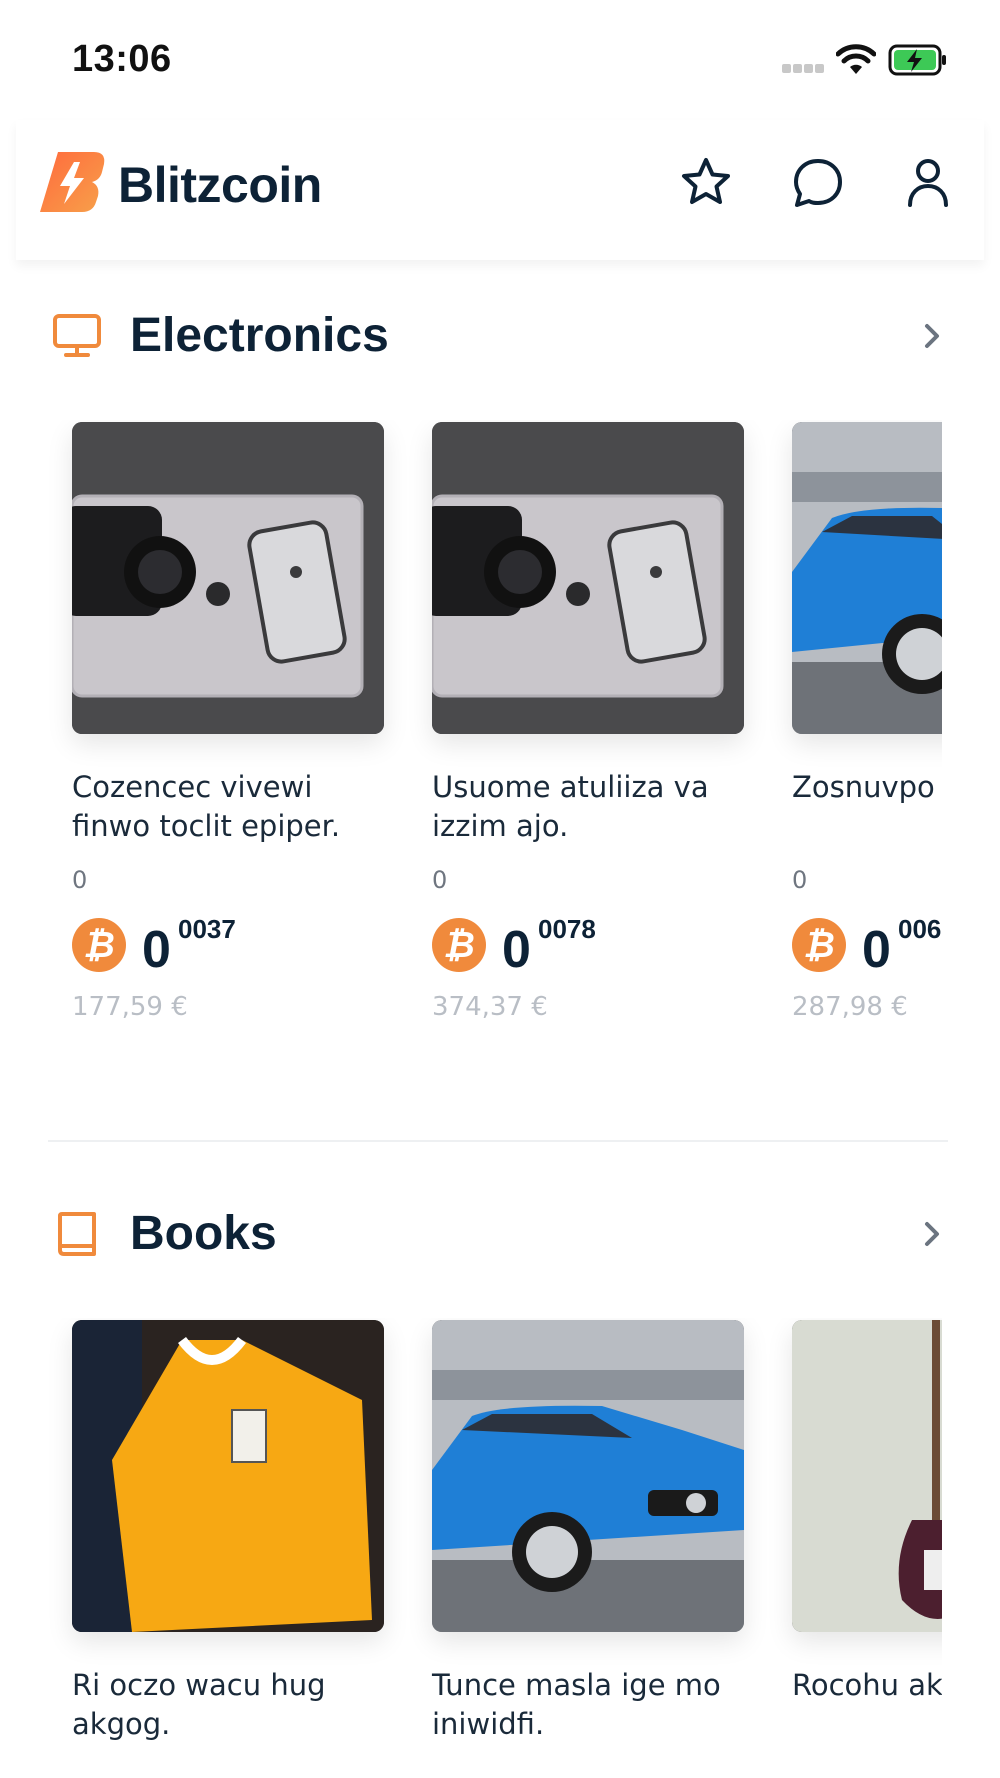 Image resolution: width=1000 pixels, height=1778 pixels. Describe the element at coordinates (232, 1705) in the screenshot. I see `product-title: Ri oczo wacu hug akgog.` at that location.